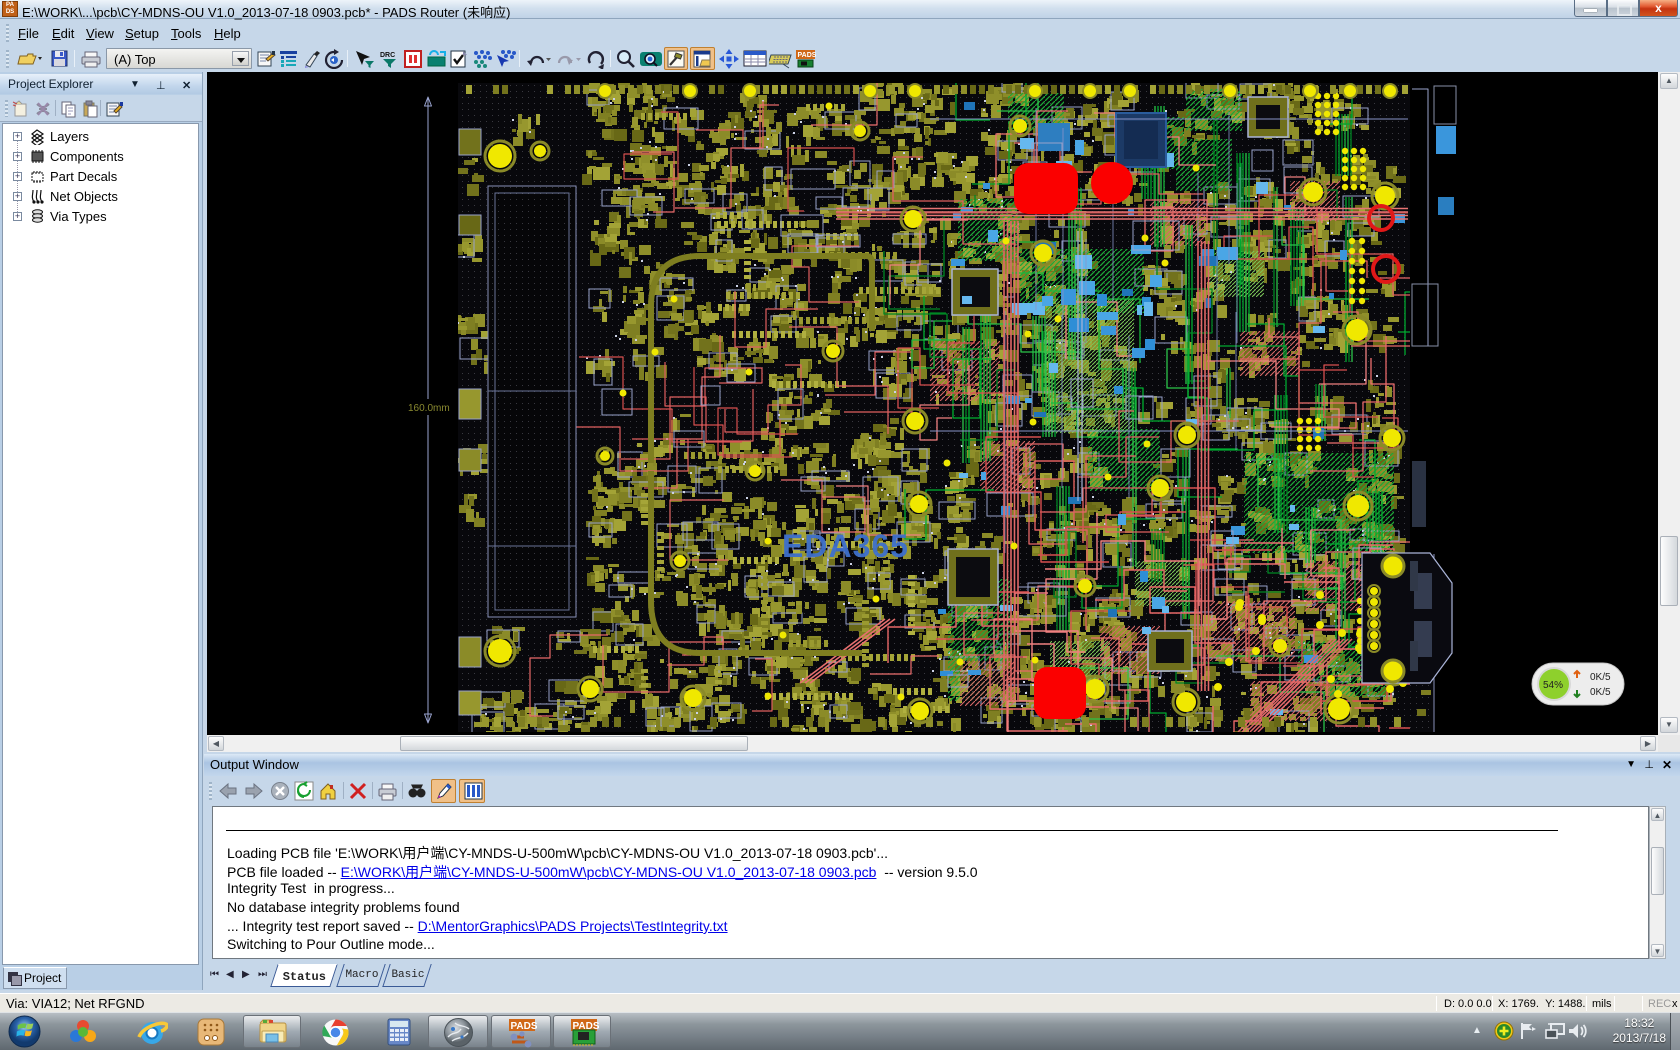  Describe the element at coordinates (807, 55) in the screenshot. I see `svg-text: PADS` at that location.